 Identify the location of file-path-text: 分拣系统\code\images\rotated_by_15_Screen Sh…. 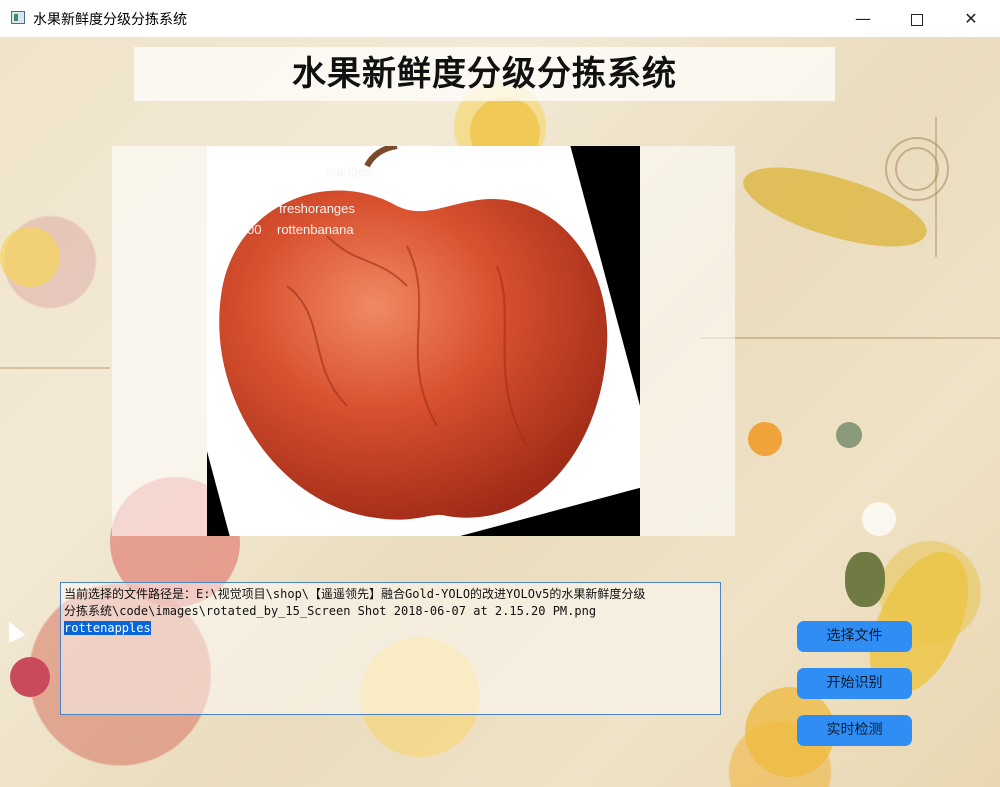
(330, 611).